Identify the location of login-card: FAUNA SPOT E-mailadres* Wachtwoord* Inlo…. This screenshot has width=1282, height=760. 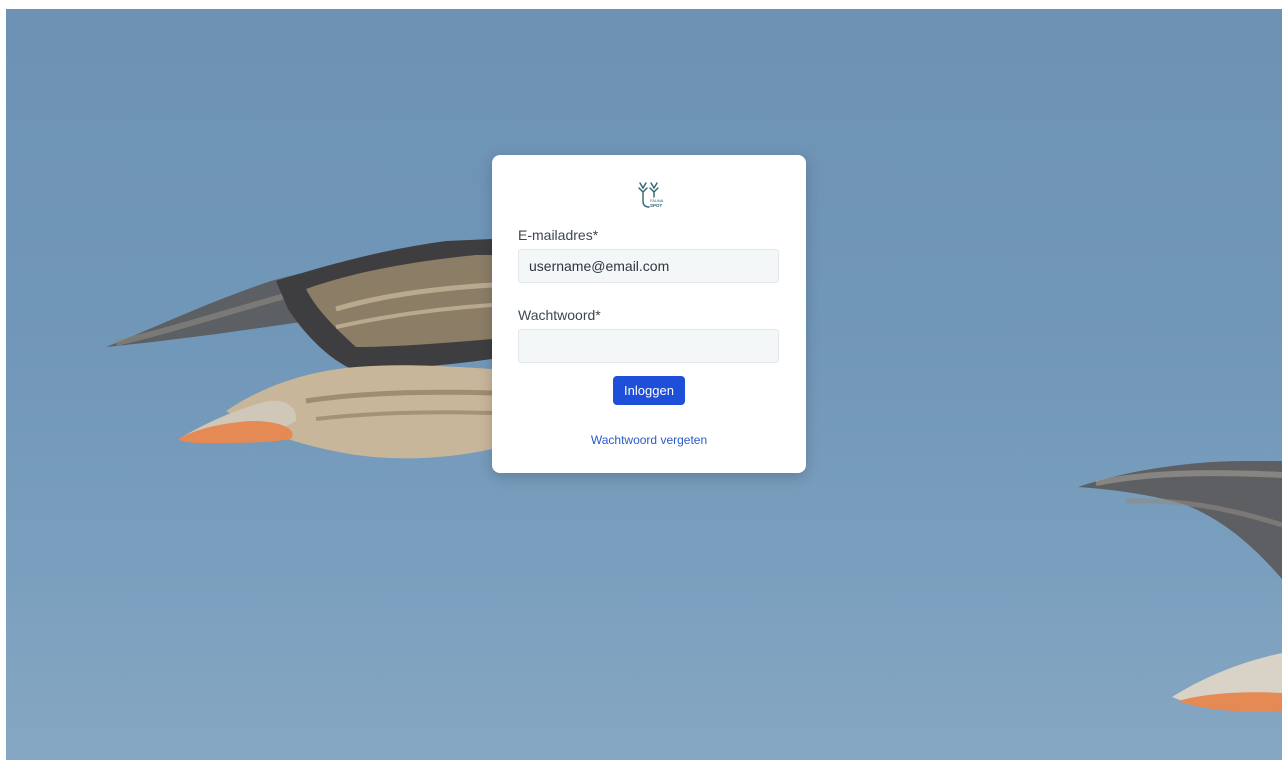
(649, 314).